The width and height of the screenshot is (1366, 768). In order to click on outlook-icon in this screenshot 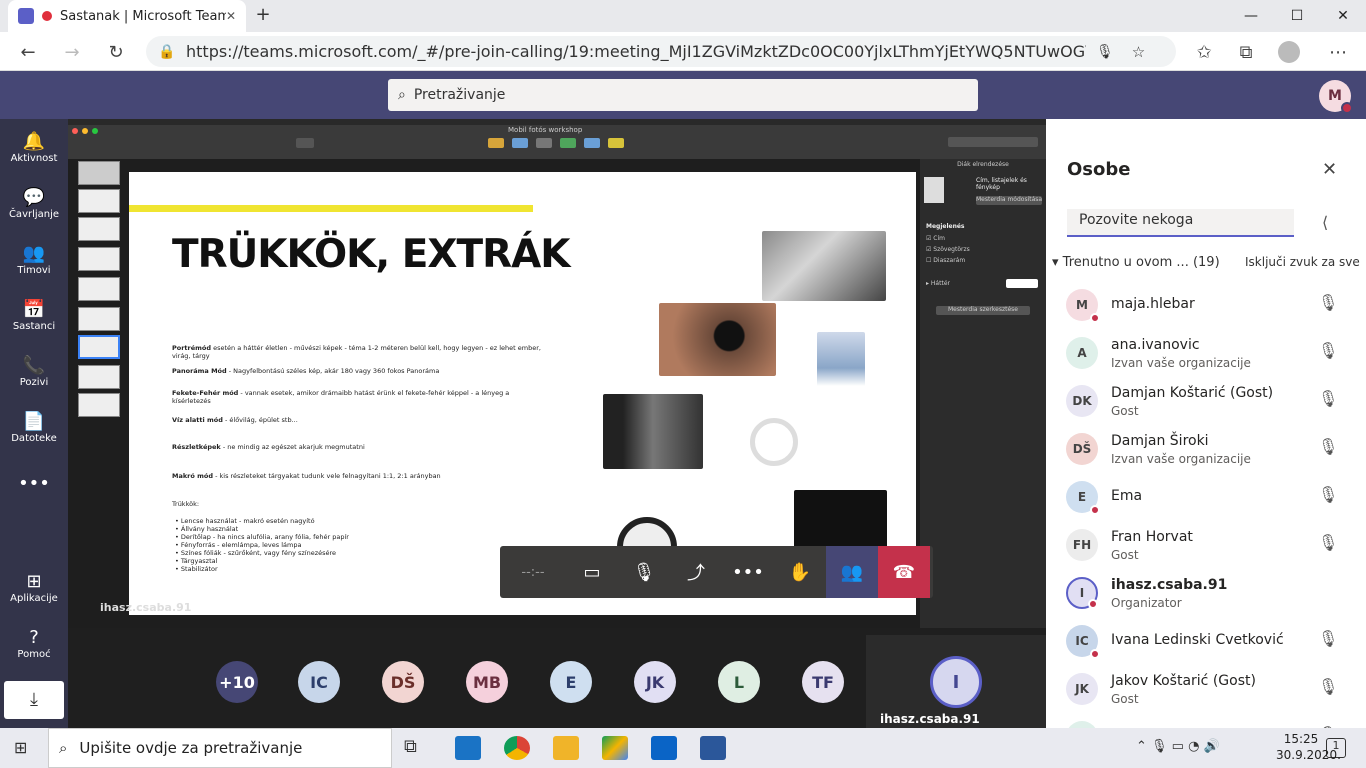, I will do `click(664, 748)`.